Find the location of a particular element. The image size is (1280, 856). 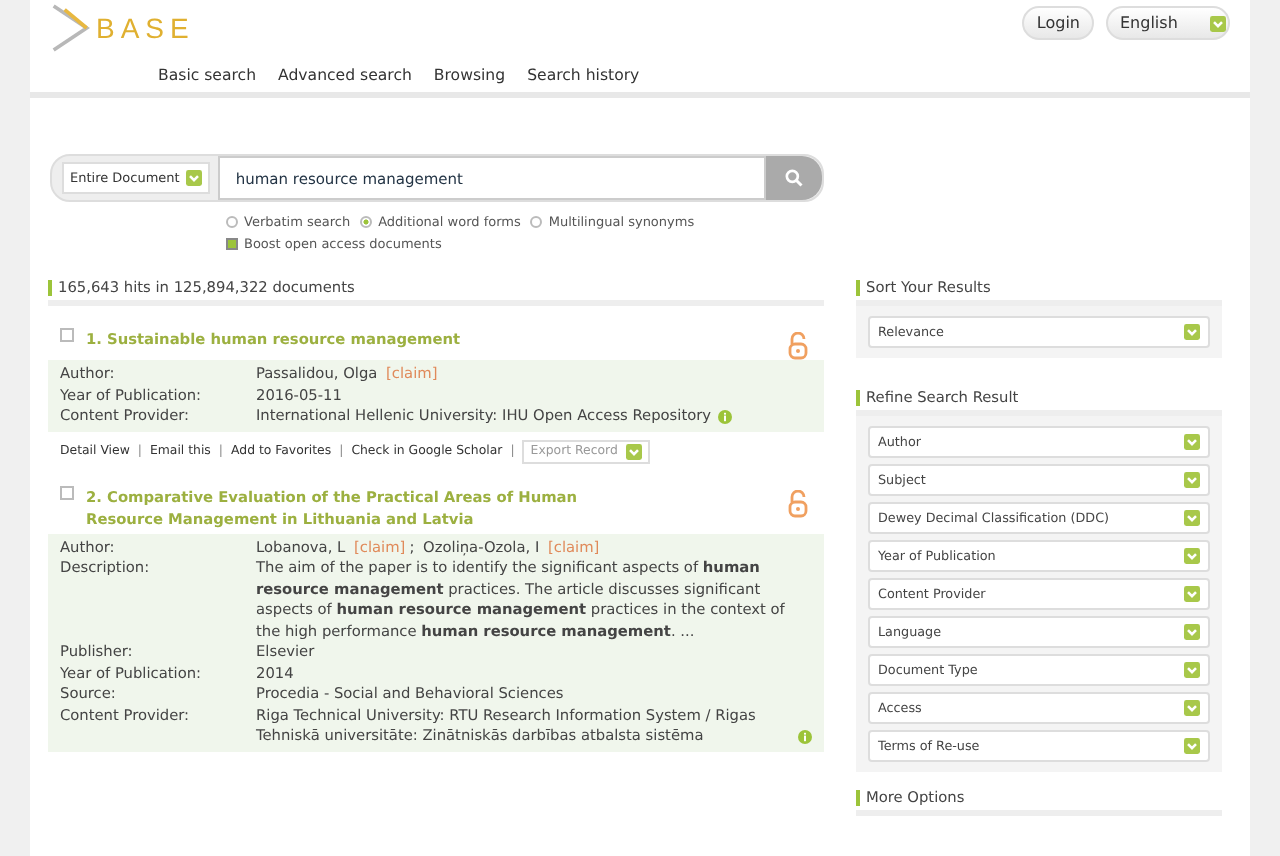

language-selector: English is located at coordinates (1168, 23).